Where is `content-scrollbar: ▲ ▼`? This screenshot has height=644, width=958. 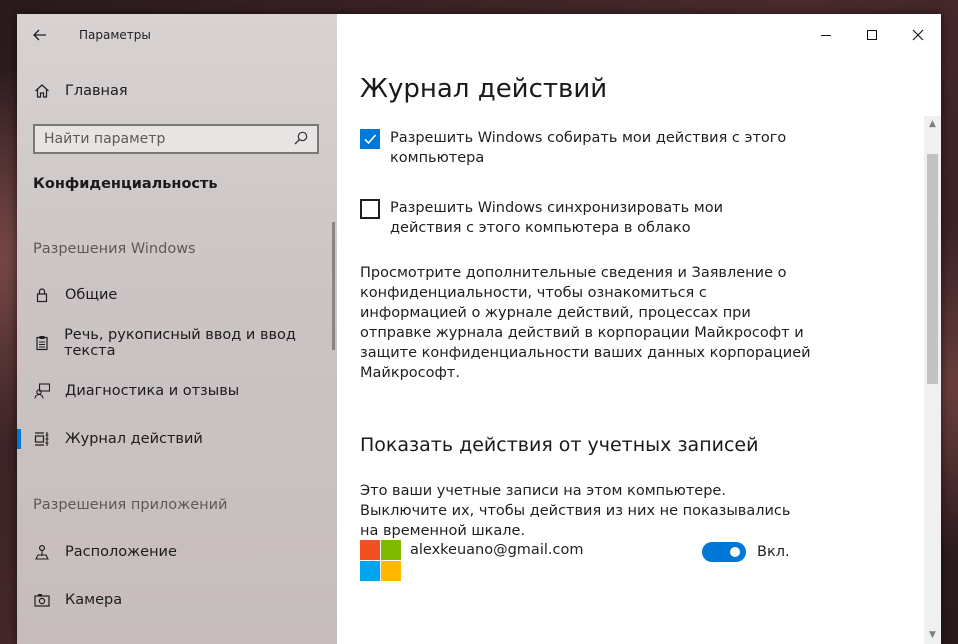
content-scrollbar: ▲ ▼ is located at coordinates (932, 380).